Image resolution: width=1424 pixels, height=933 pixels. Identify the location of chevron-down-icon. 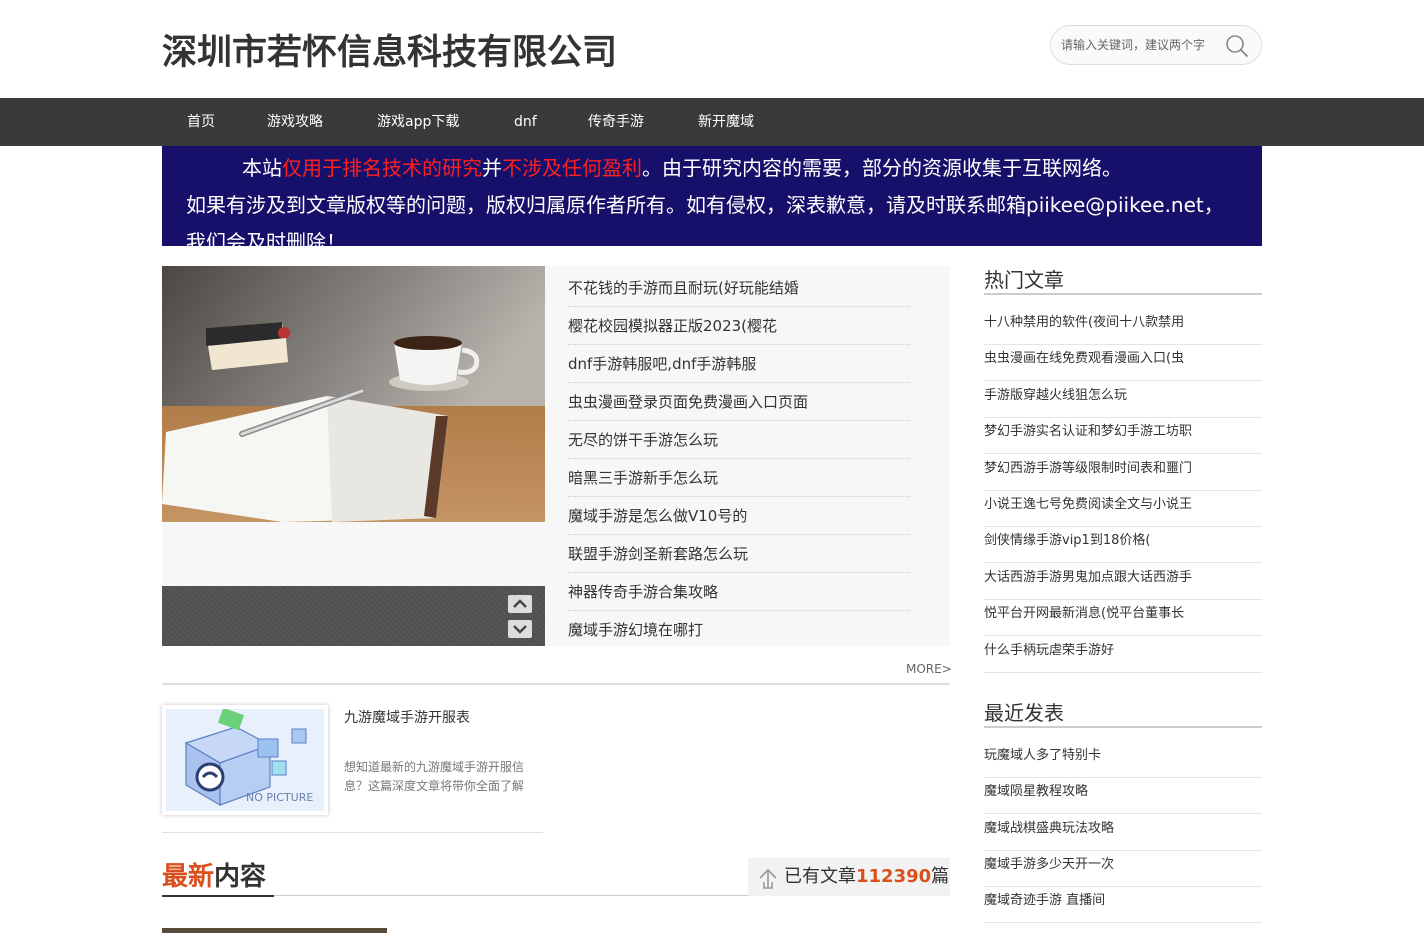
(520, 629).